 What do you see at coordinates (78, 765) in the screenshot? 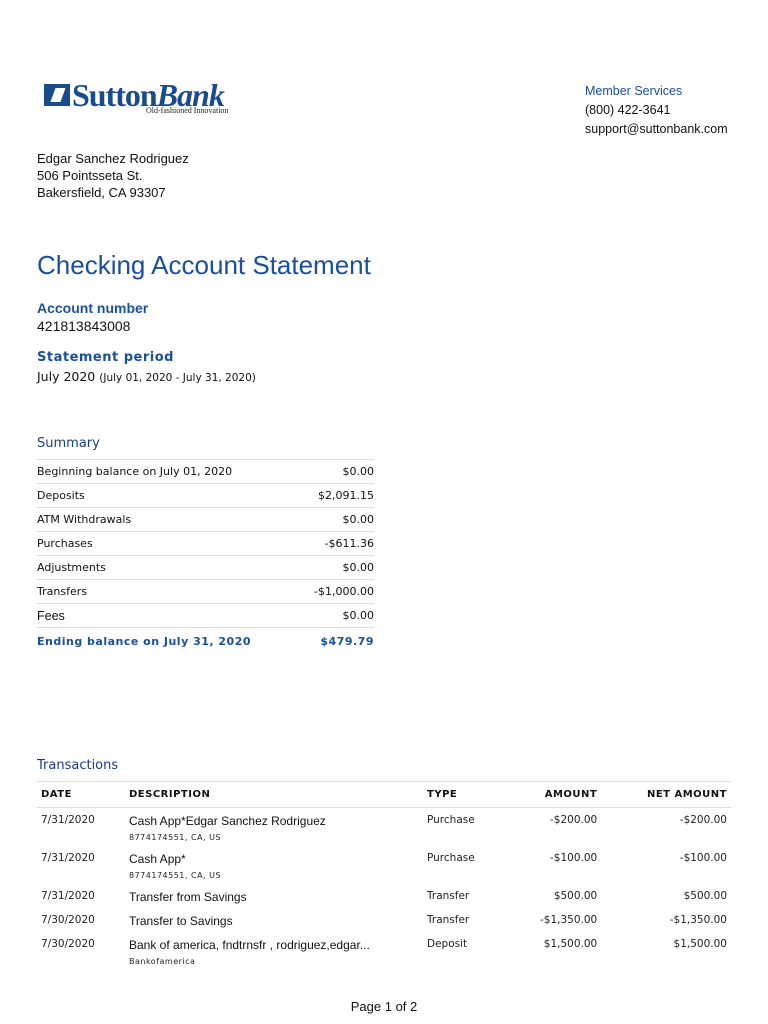
I see `transactions-title: Transactions` at bounding box center [78, 765].